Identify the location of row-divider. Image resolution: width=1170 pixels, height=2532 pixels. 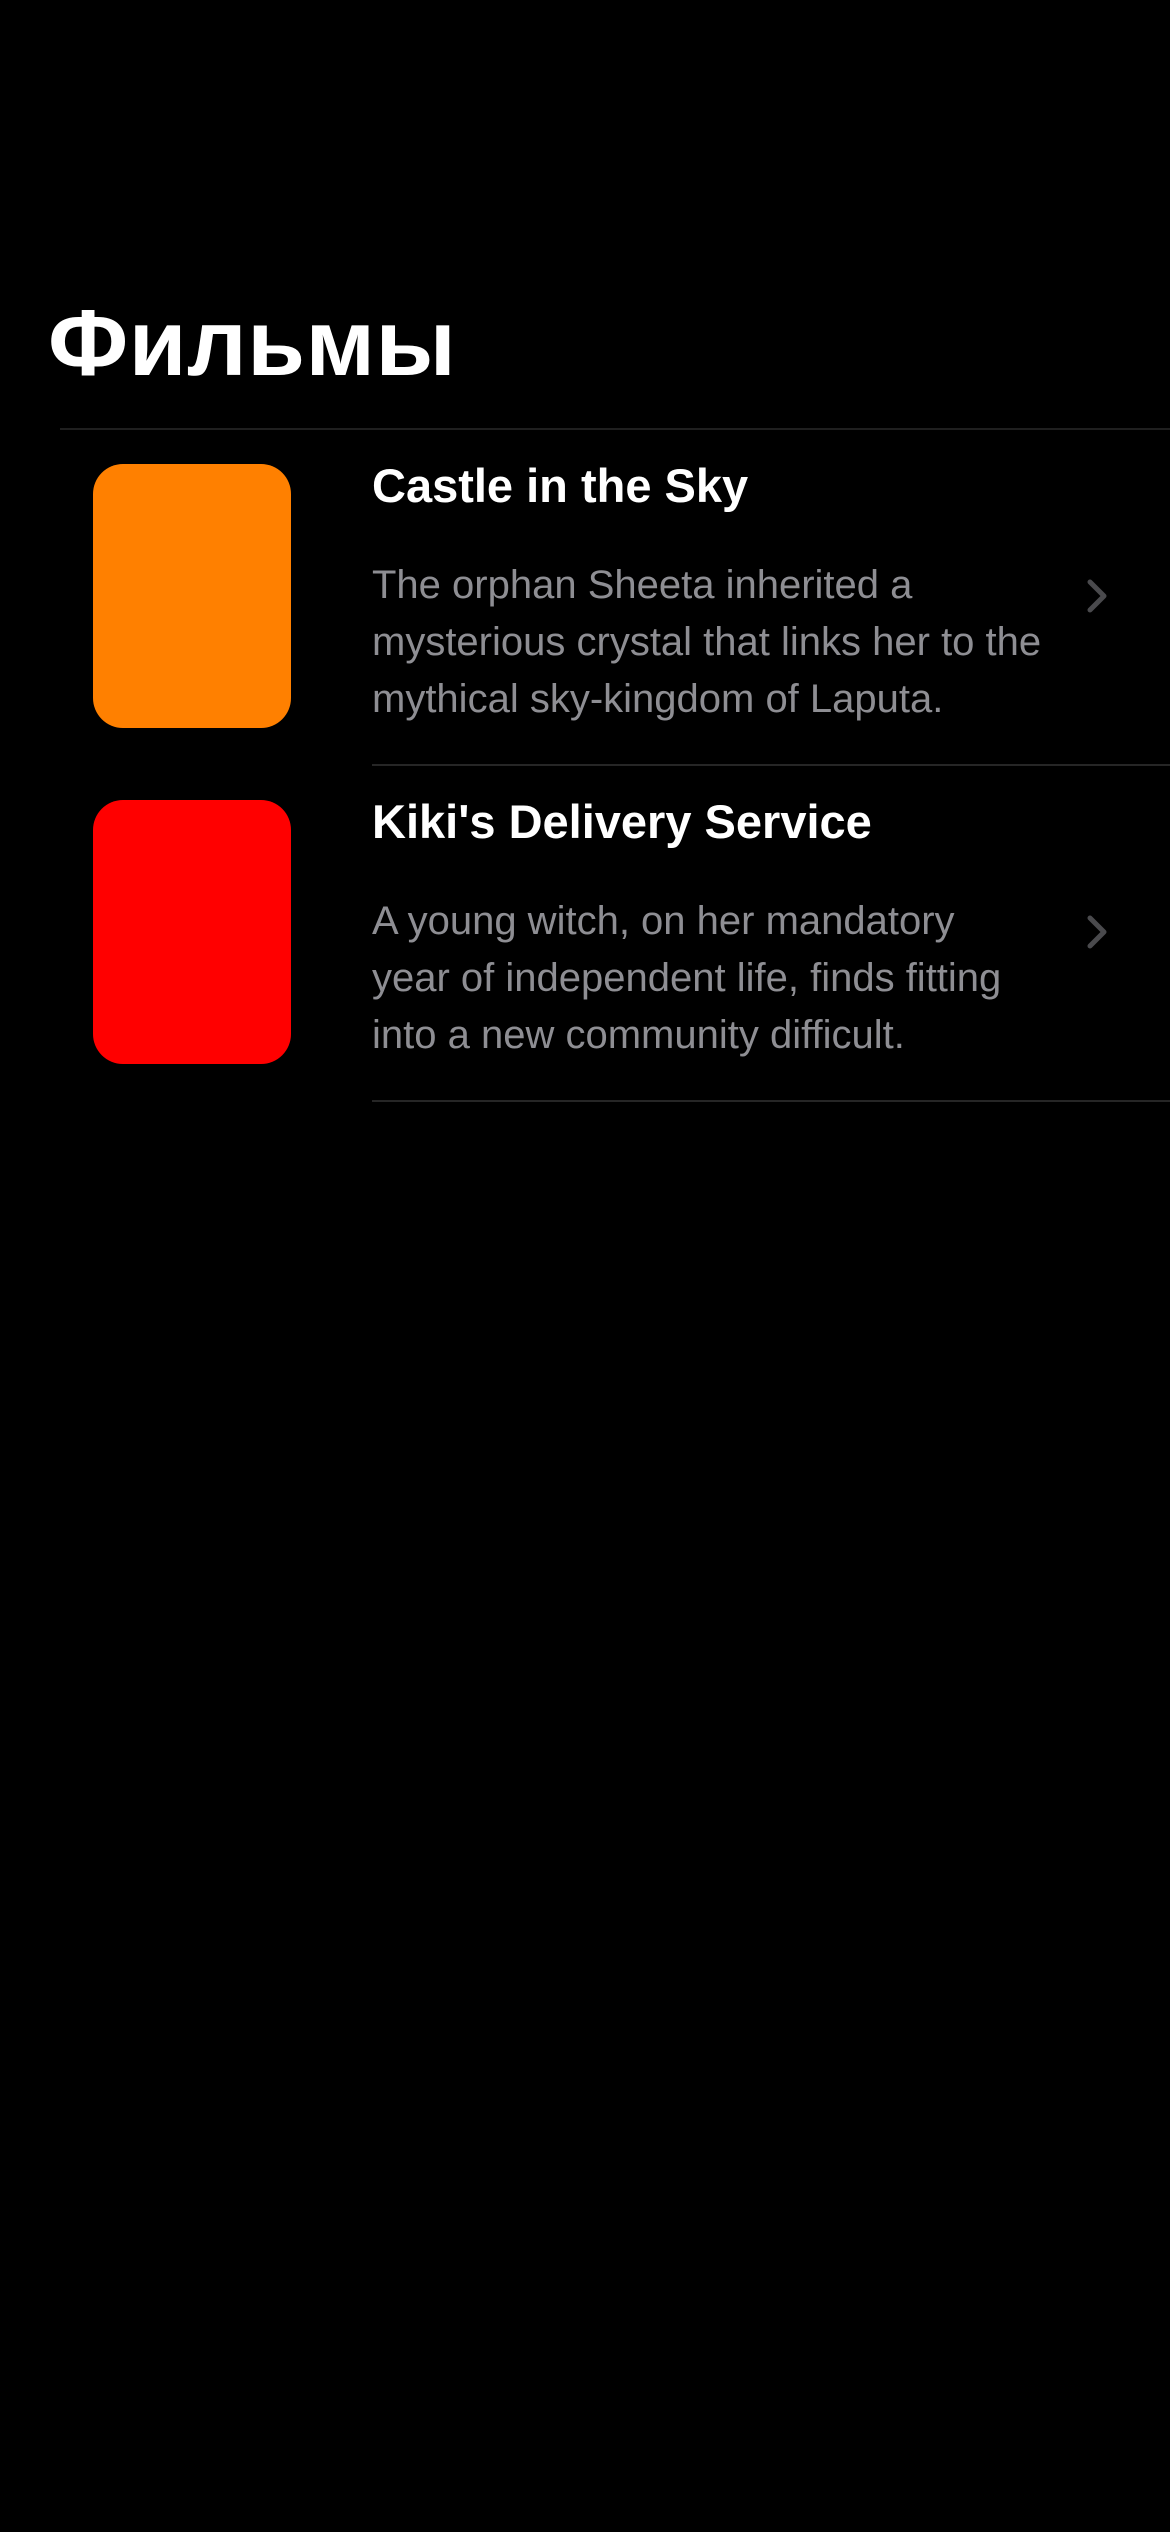
(771, 1101).